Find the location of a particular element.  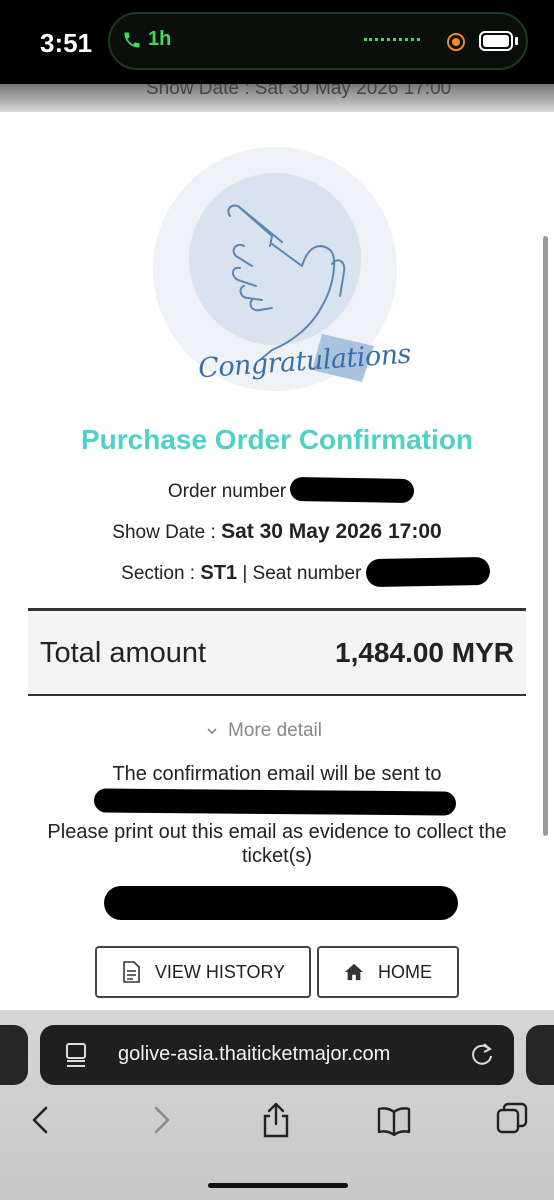

audio-waveform-icon is located at coordinates (392, 40).